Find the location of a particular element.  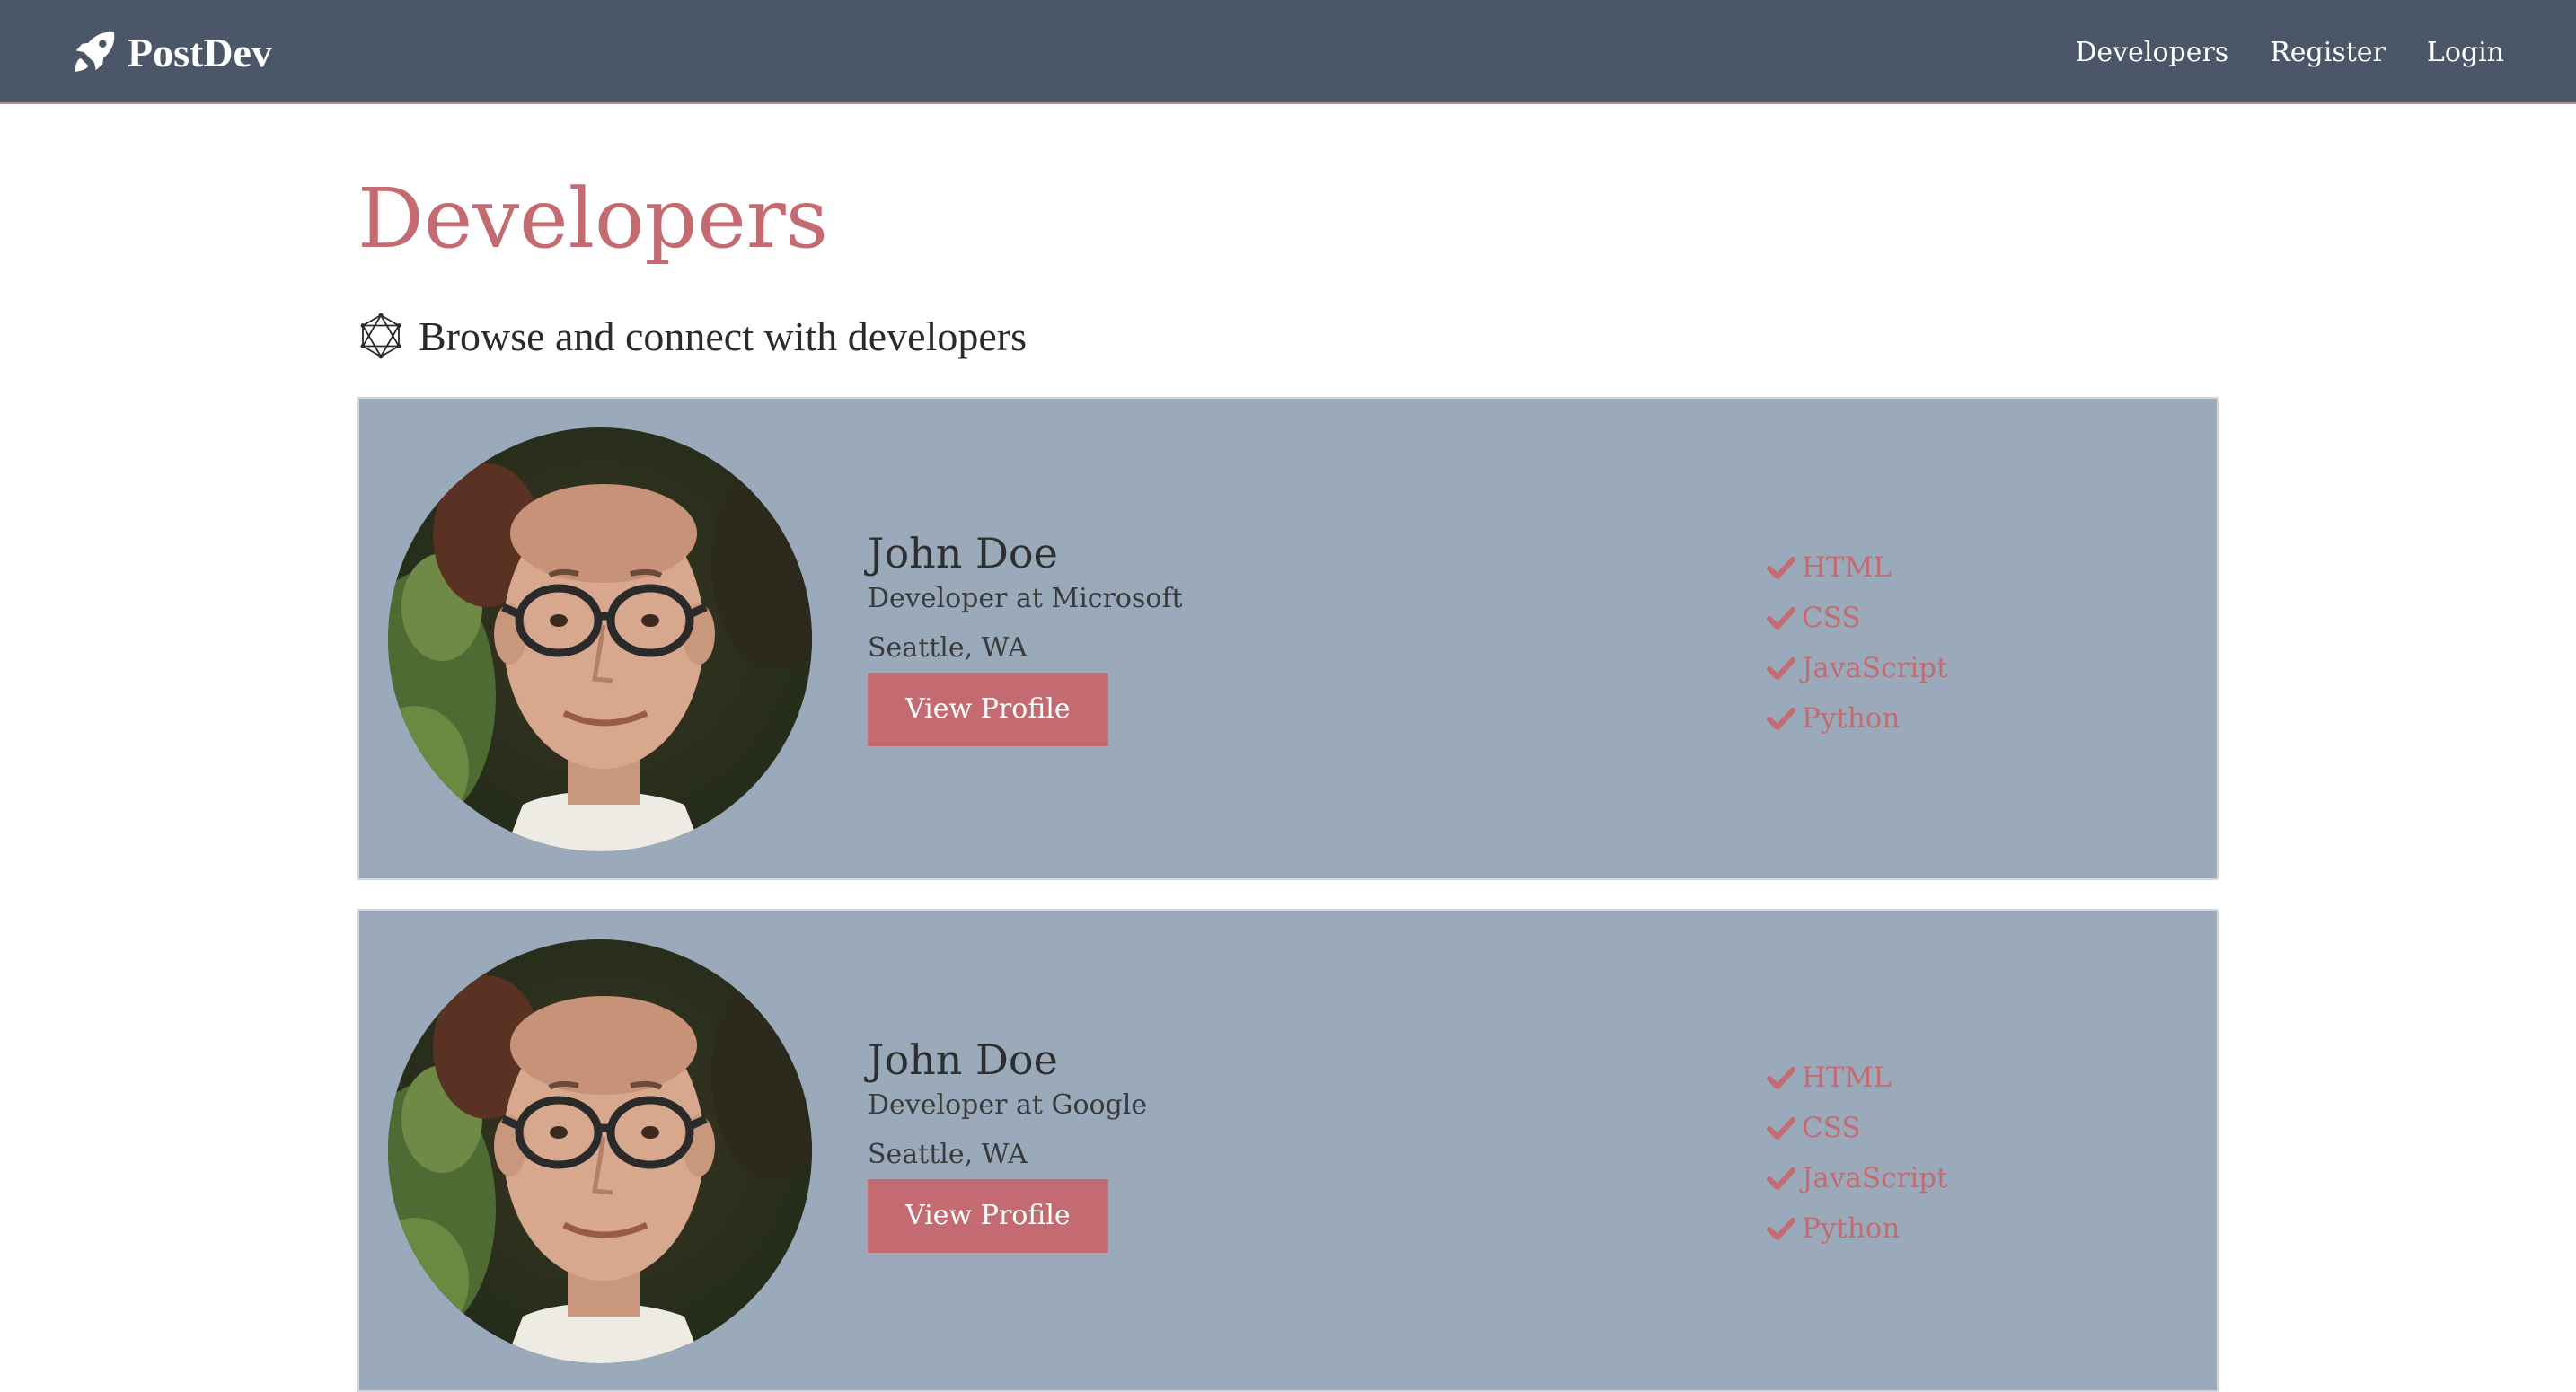

brand-link: PostDev is located at coordinates (171, 52).